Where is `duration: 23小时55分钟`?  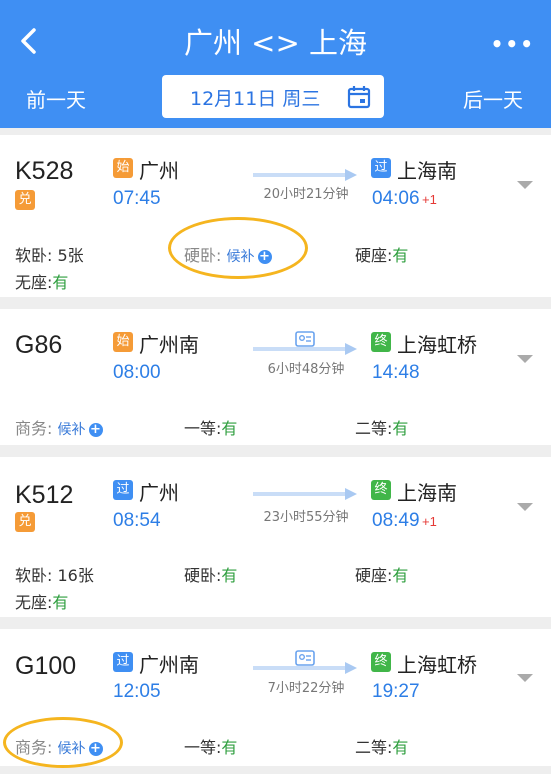
duration: 23小时55分钟 is located at coordinates (306, 517).